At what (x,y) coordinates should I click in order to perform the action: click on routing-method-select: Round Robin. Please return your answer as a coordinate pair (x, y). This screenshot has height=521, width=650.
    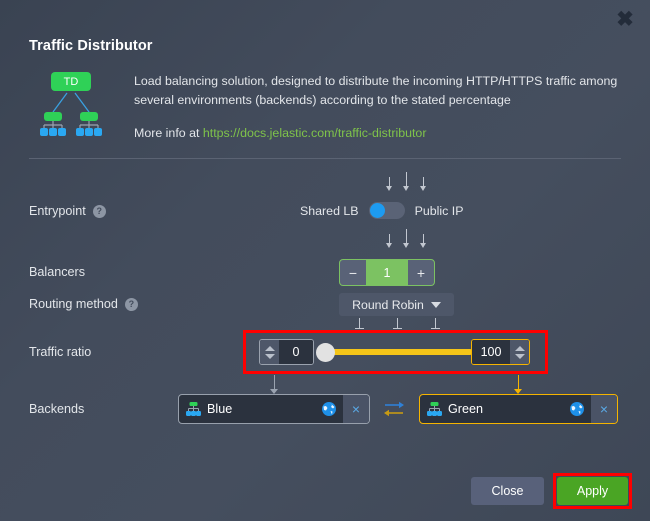
    Looking at the image, I should click on (396, 304).